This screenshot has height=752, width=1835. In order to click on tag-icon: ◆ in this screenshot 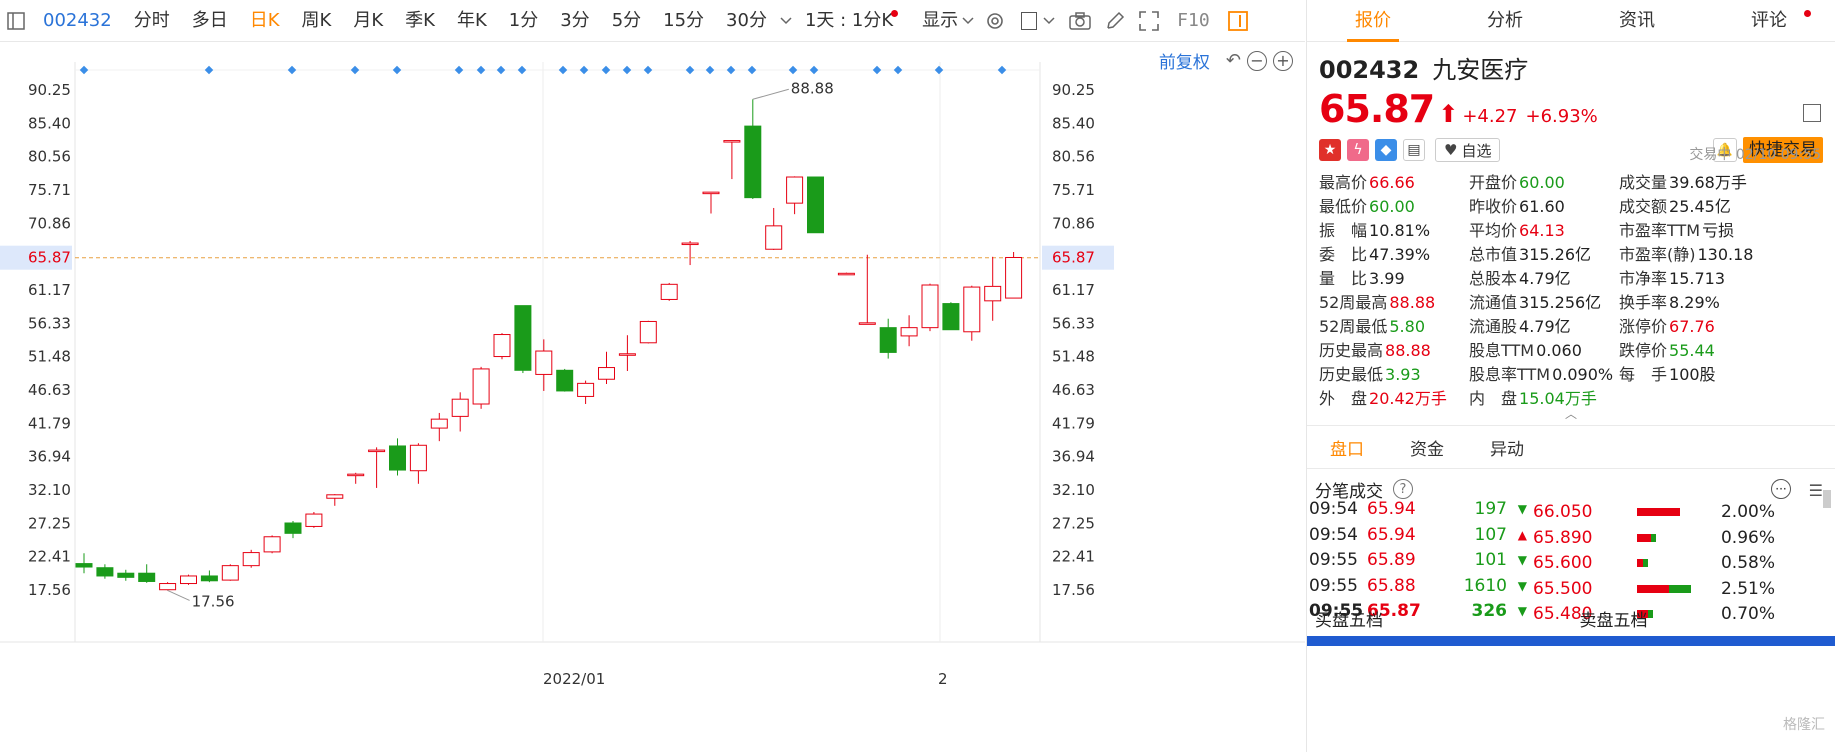, I will do `click(1386, 150)`.